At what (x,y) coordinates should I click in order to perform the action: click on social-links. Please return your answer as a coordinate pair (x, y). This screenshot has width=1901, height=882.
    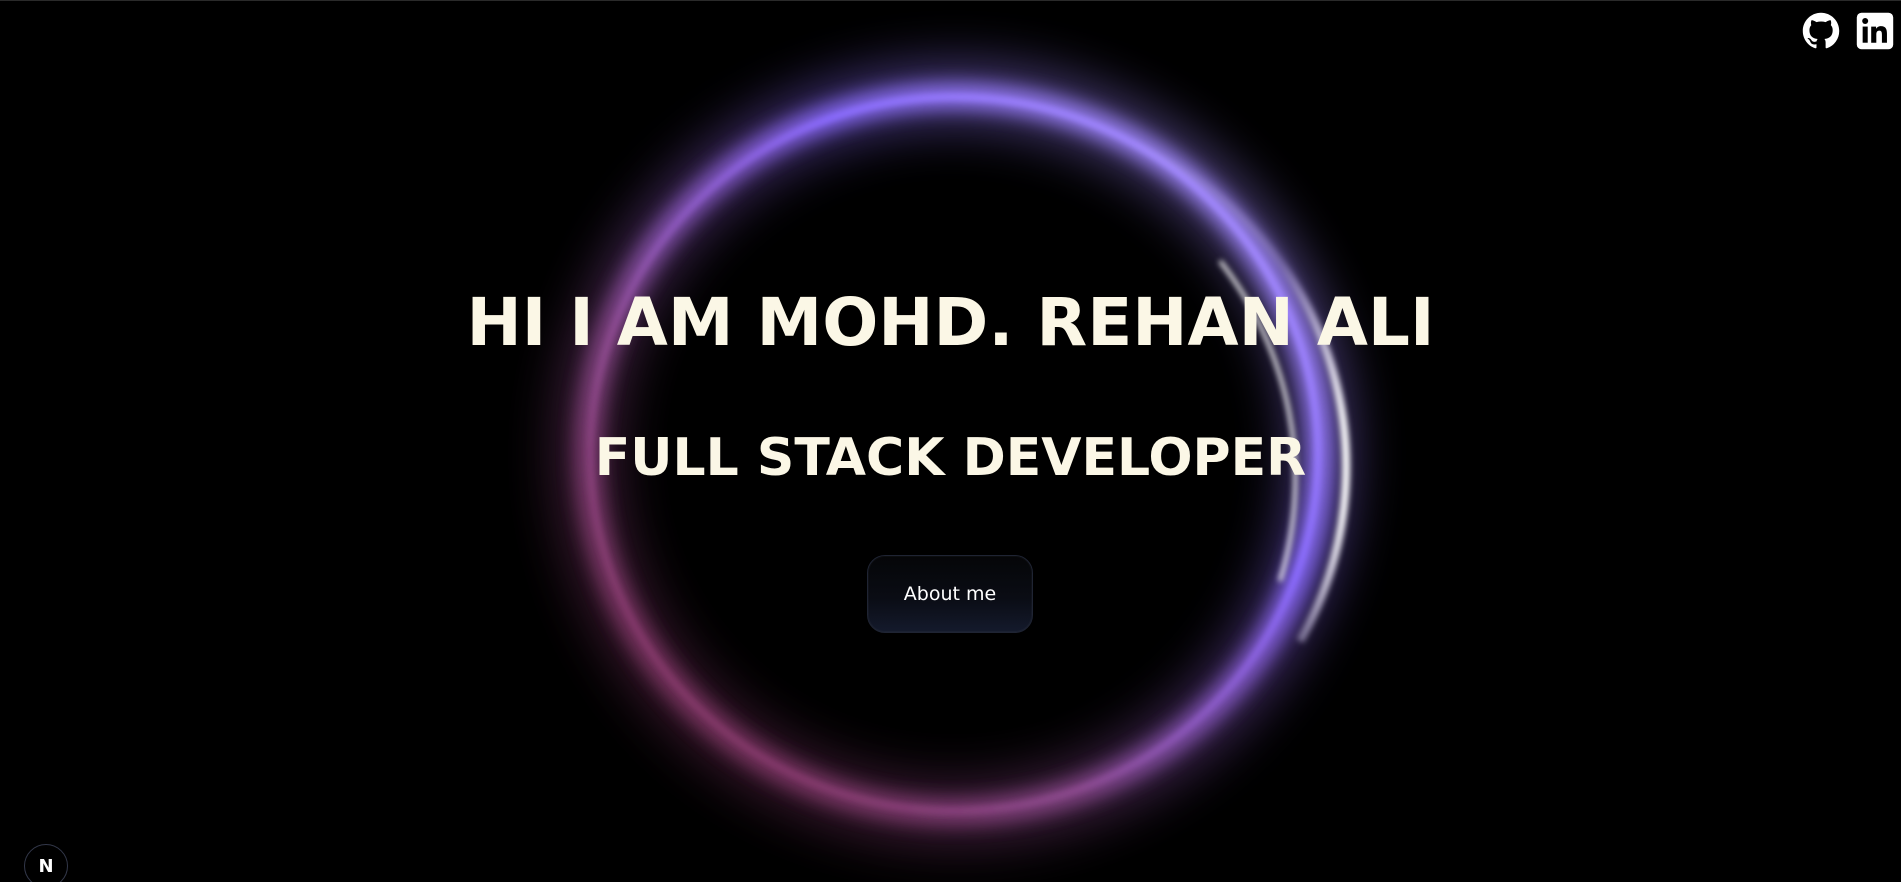
    Looking at the image, I should click on (1848, 31).